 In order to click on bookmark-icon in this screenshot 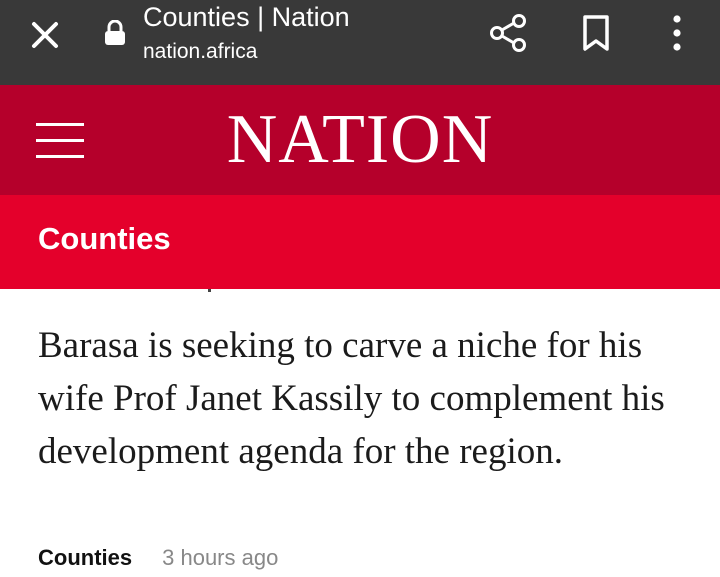, I will do `click(596, 33)`.